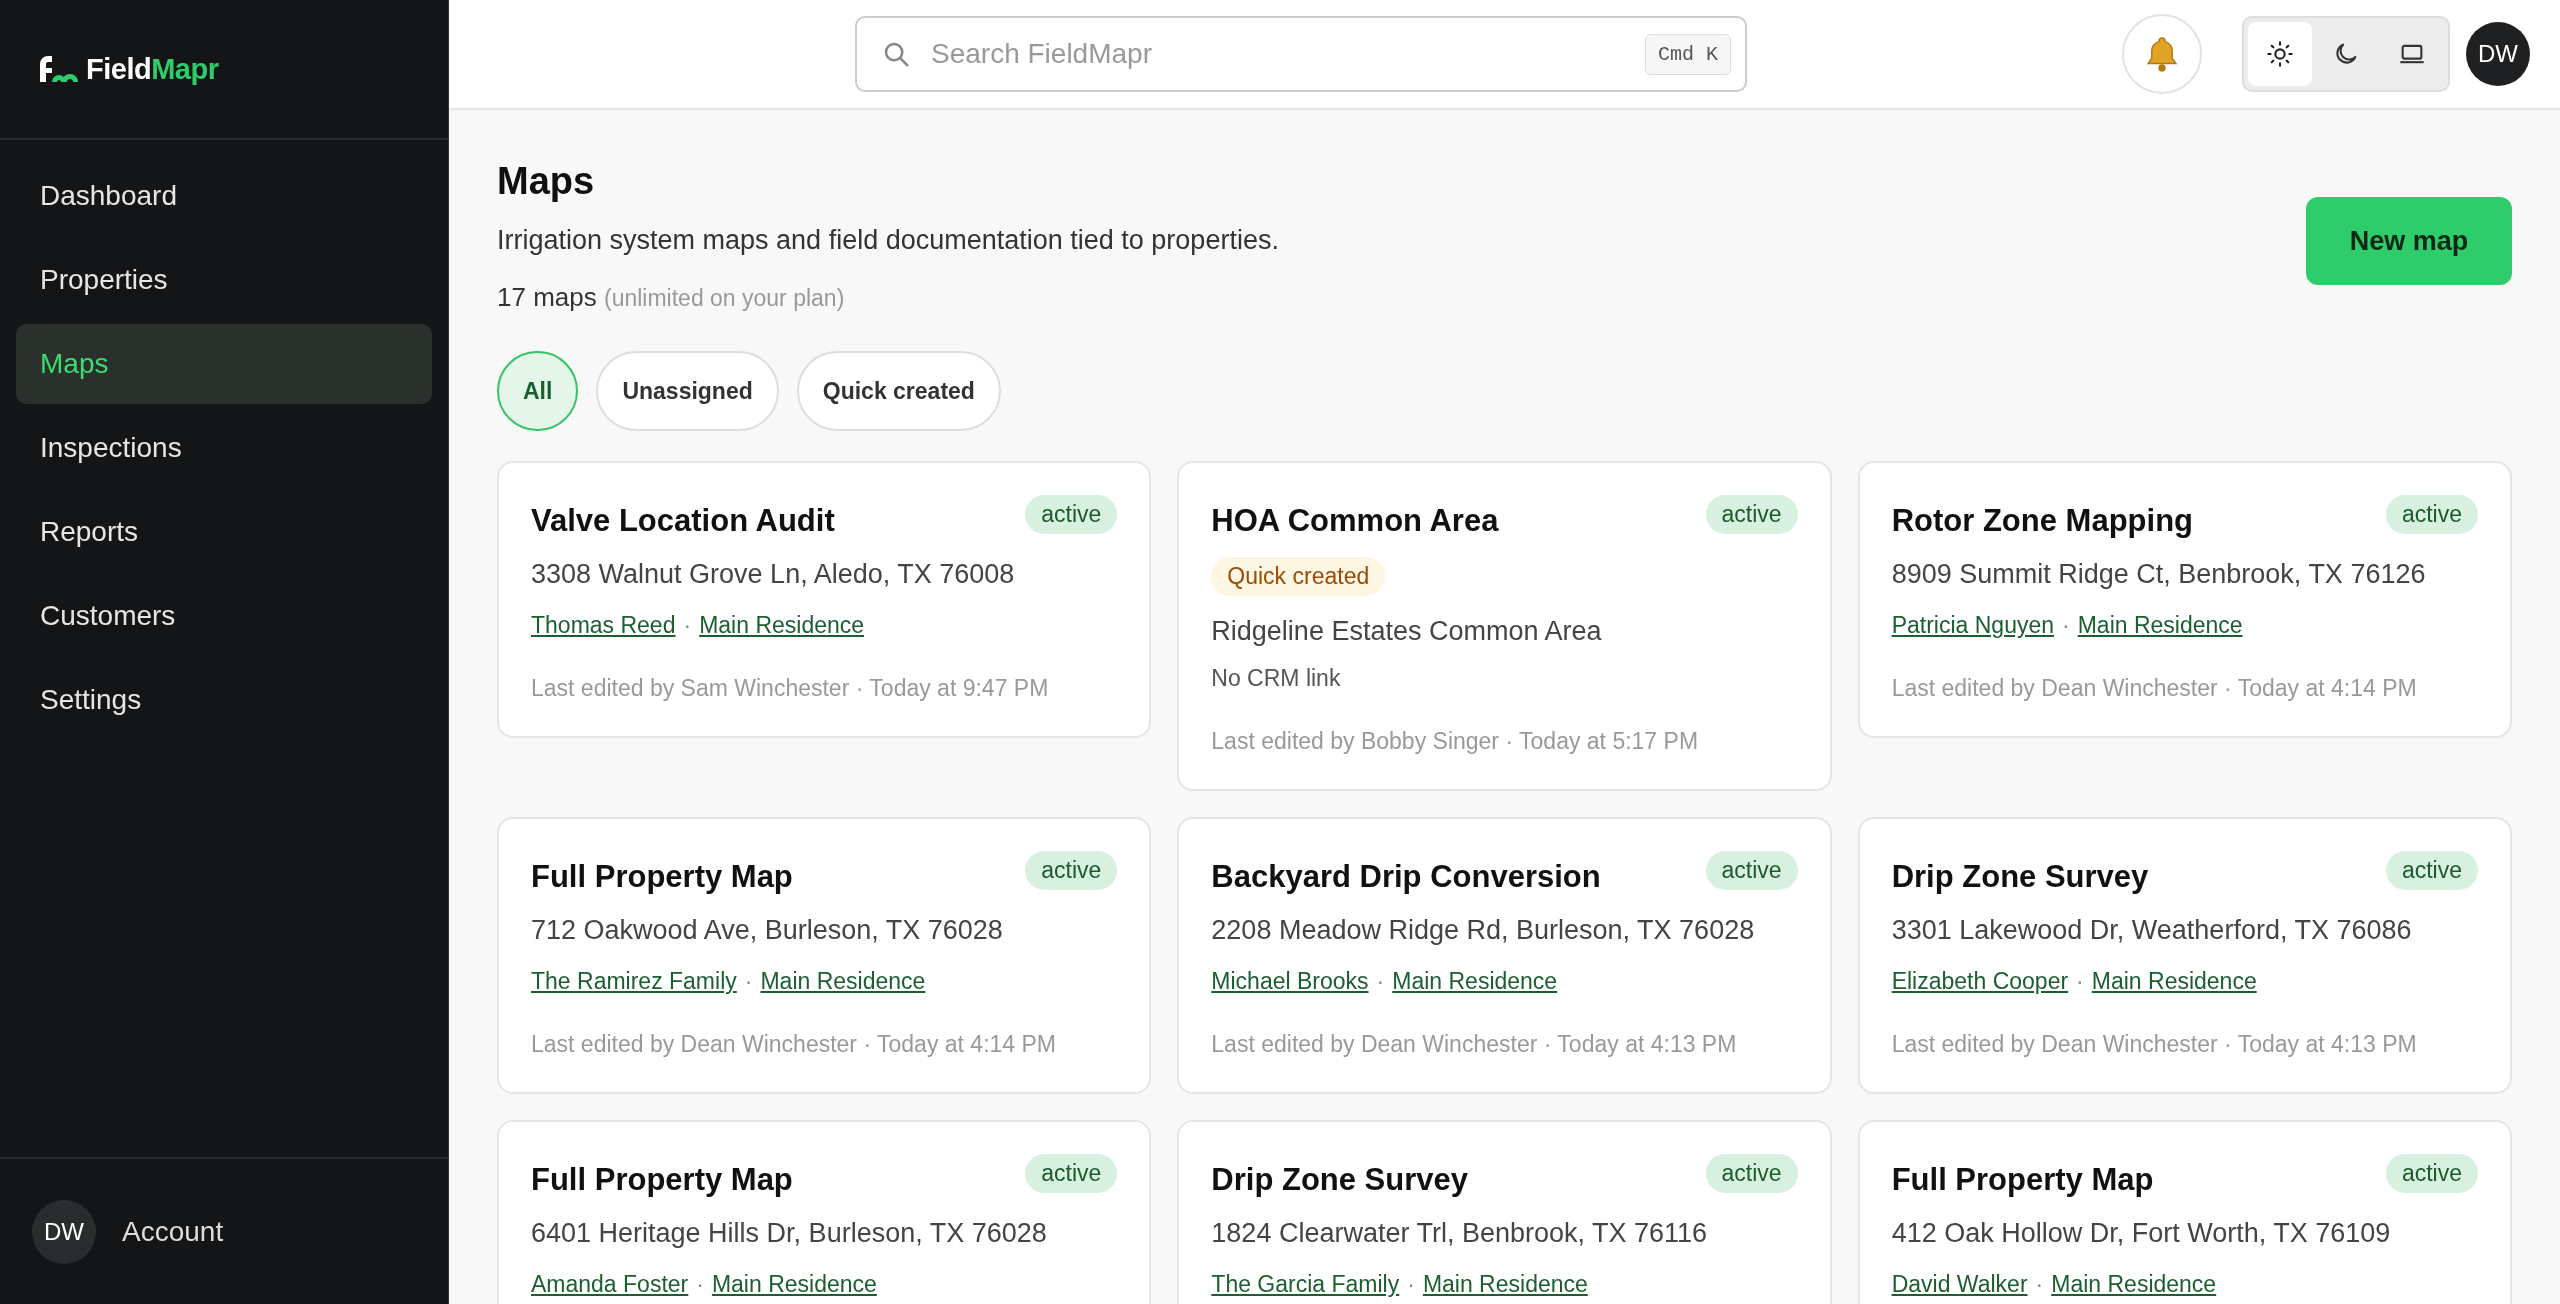 The image size is (2560, 1304). I want to click on account-link: Account, so click(173, 1231).